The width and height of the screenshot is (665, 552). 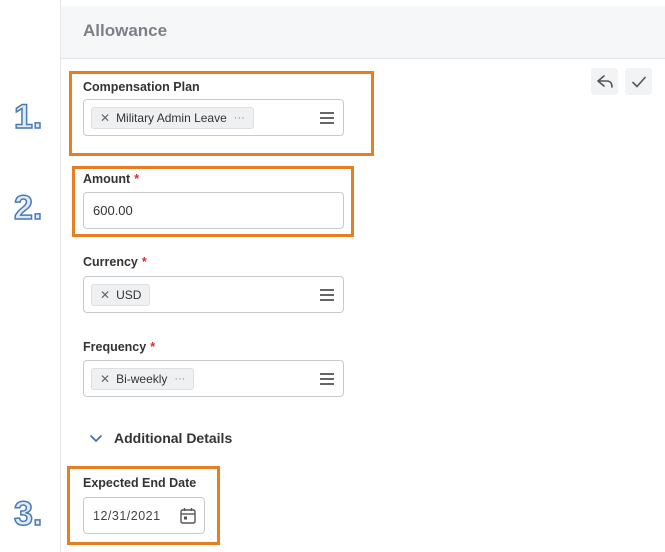 I want to click on amount-input: 600.00, so click(x=213, y=210).